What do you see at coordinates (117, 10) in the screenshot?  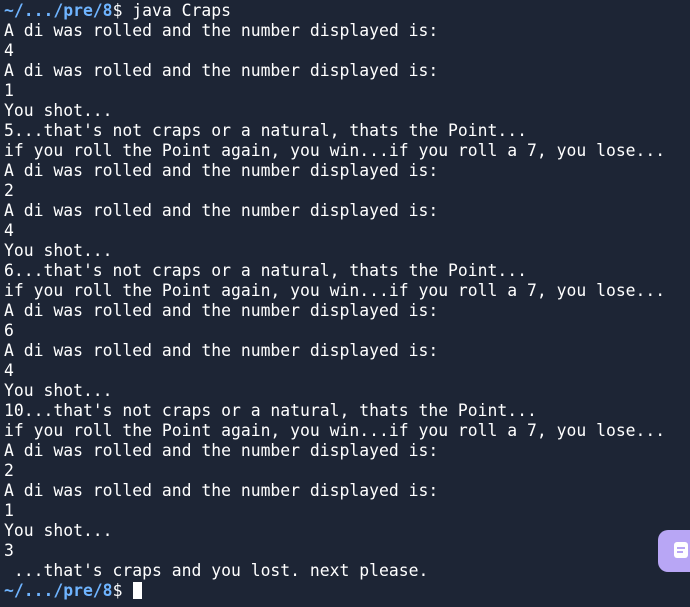 I see `prompt-symbol: $` at bounding box center [117, 10].